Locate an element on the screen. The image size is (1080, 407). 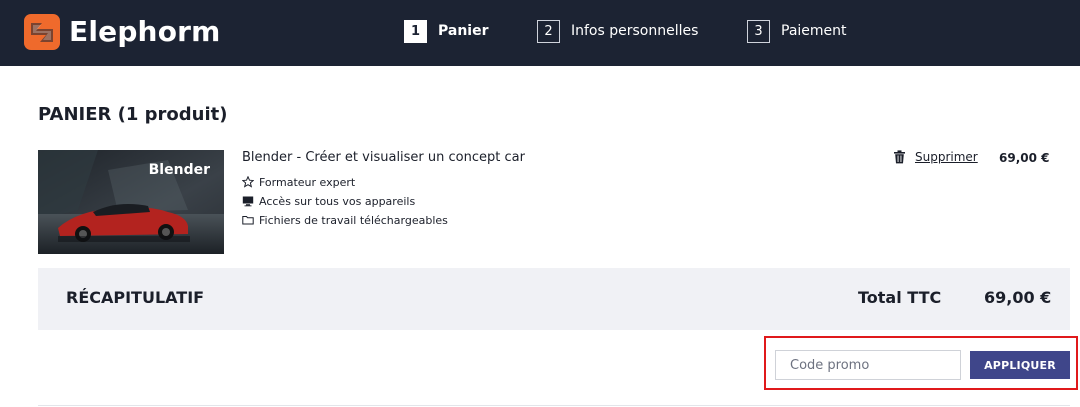
promo-code-input is located at coordinates (868, 365).